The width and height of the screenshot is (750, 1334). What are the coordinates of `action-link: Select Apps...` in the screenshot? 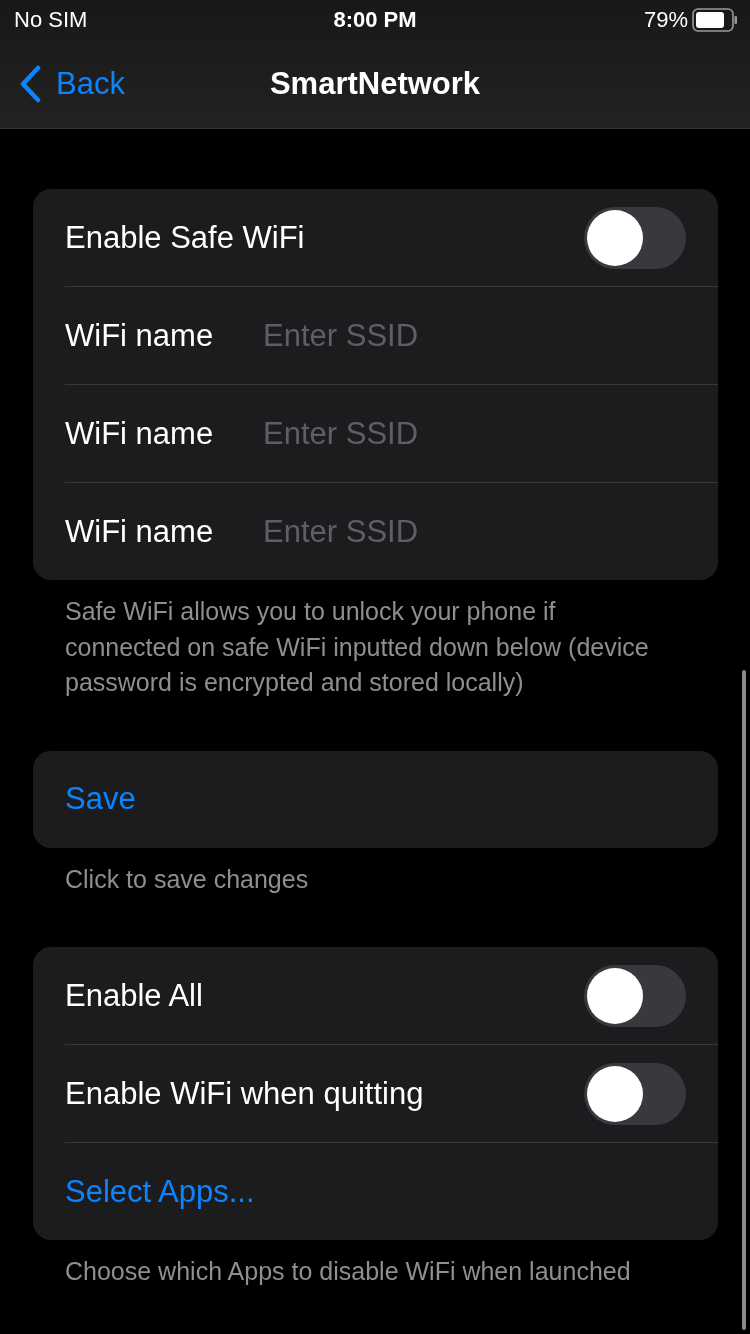 It's located at (160, 1191).